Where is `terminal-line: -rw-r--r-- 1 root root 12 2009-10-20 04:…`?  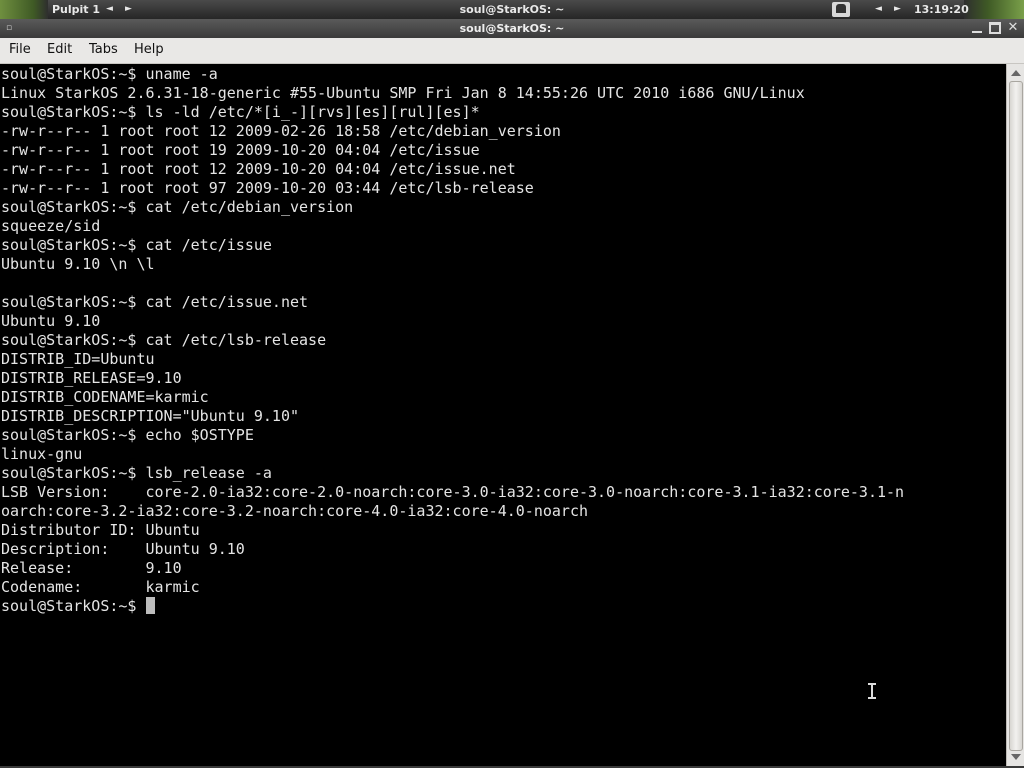
terminal-line: -rw-r--r-- 1 root root 12 2009-10-20 04:… is located at coordinates (258, 169).